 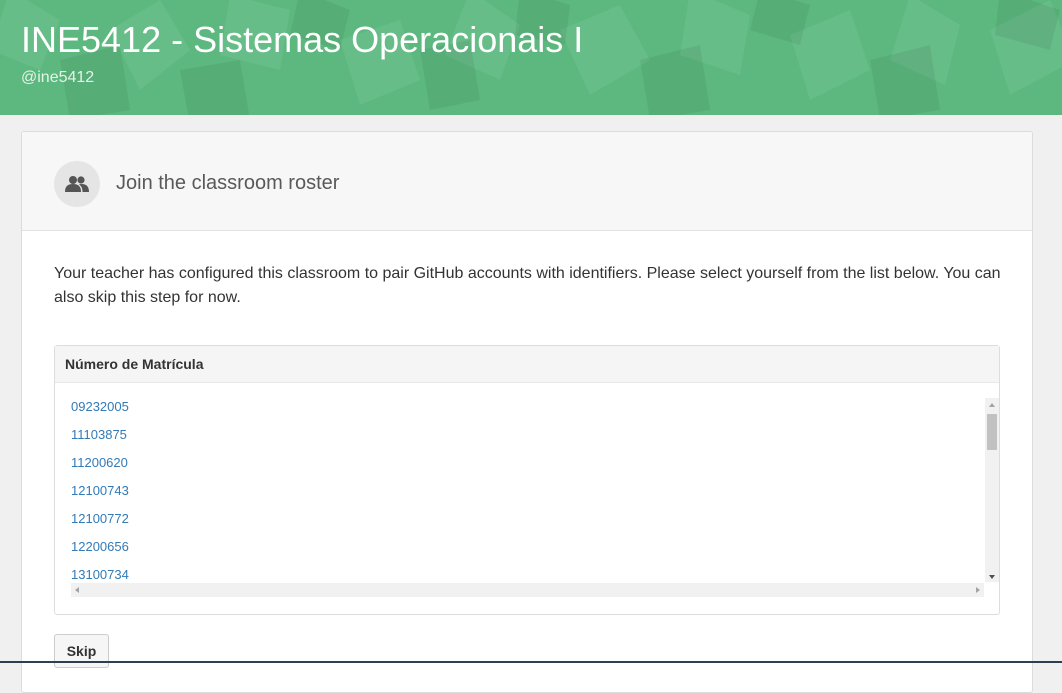 I want to click on panel-heading: Número de Matrícula, so click(x=527, y=364).